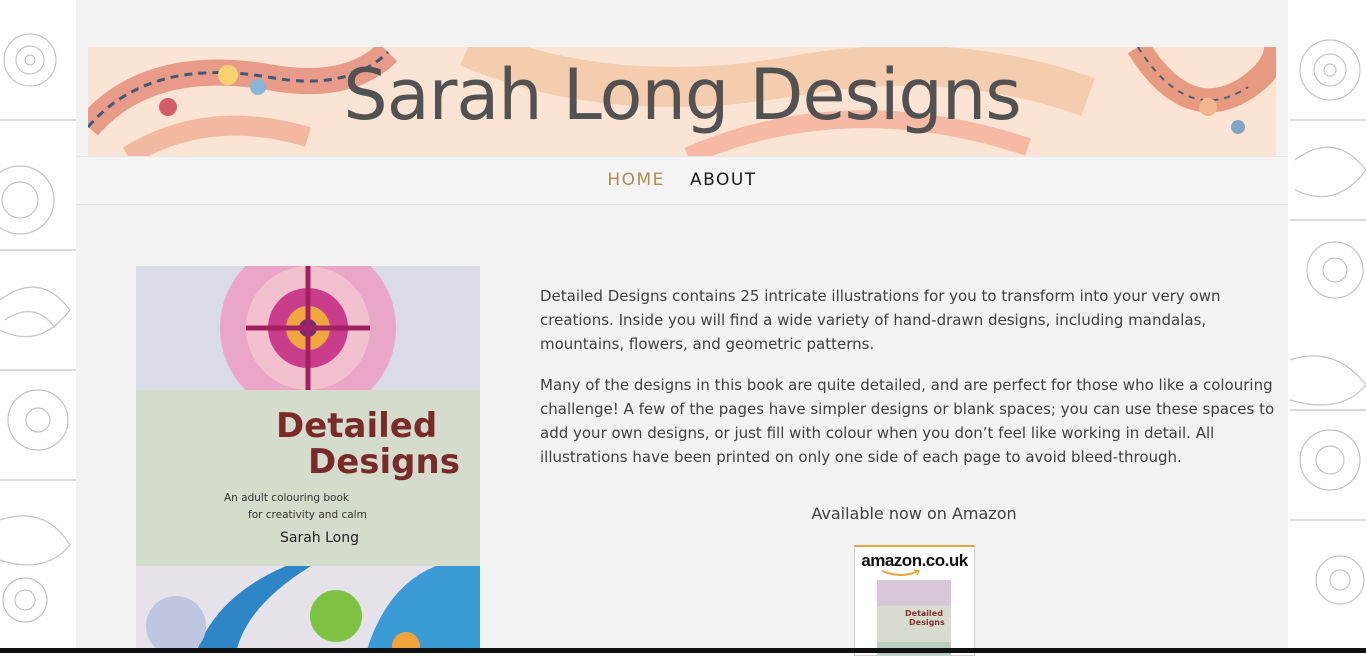 Image resolution: width=1366 pixels, height=656 pixels. Describe the element at coordinates (901, 572) in the screenshot. I see `amazon-smile-icon` at that location.